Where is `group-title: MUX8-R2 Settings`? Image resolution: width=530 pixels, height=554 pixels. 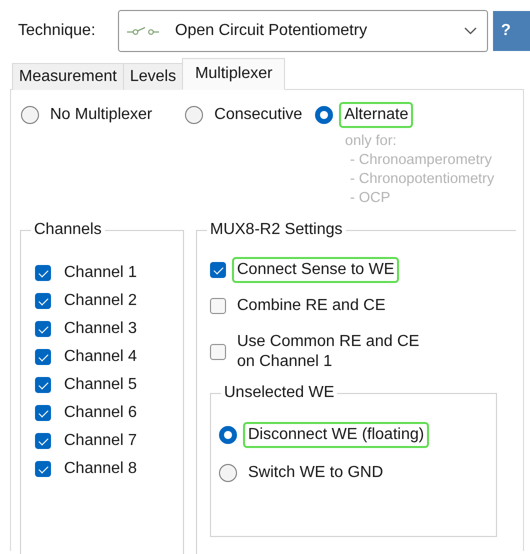
group-title: MUX8-R2 Settings is located at coordinates (276, 230).